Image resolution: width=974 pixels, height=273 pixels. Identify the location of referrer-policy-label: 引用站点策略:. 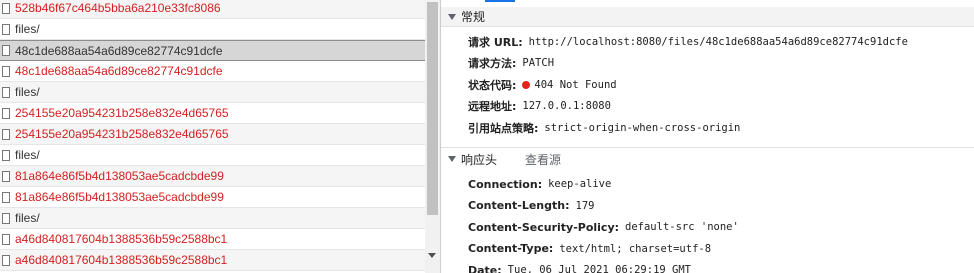
(503, 128).